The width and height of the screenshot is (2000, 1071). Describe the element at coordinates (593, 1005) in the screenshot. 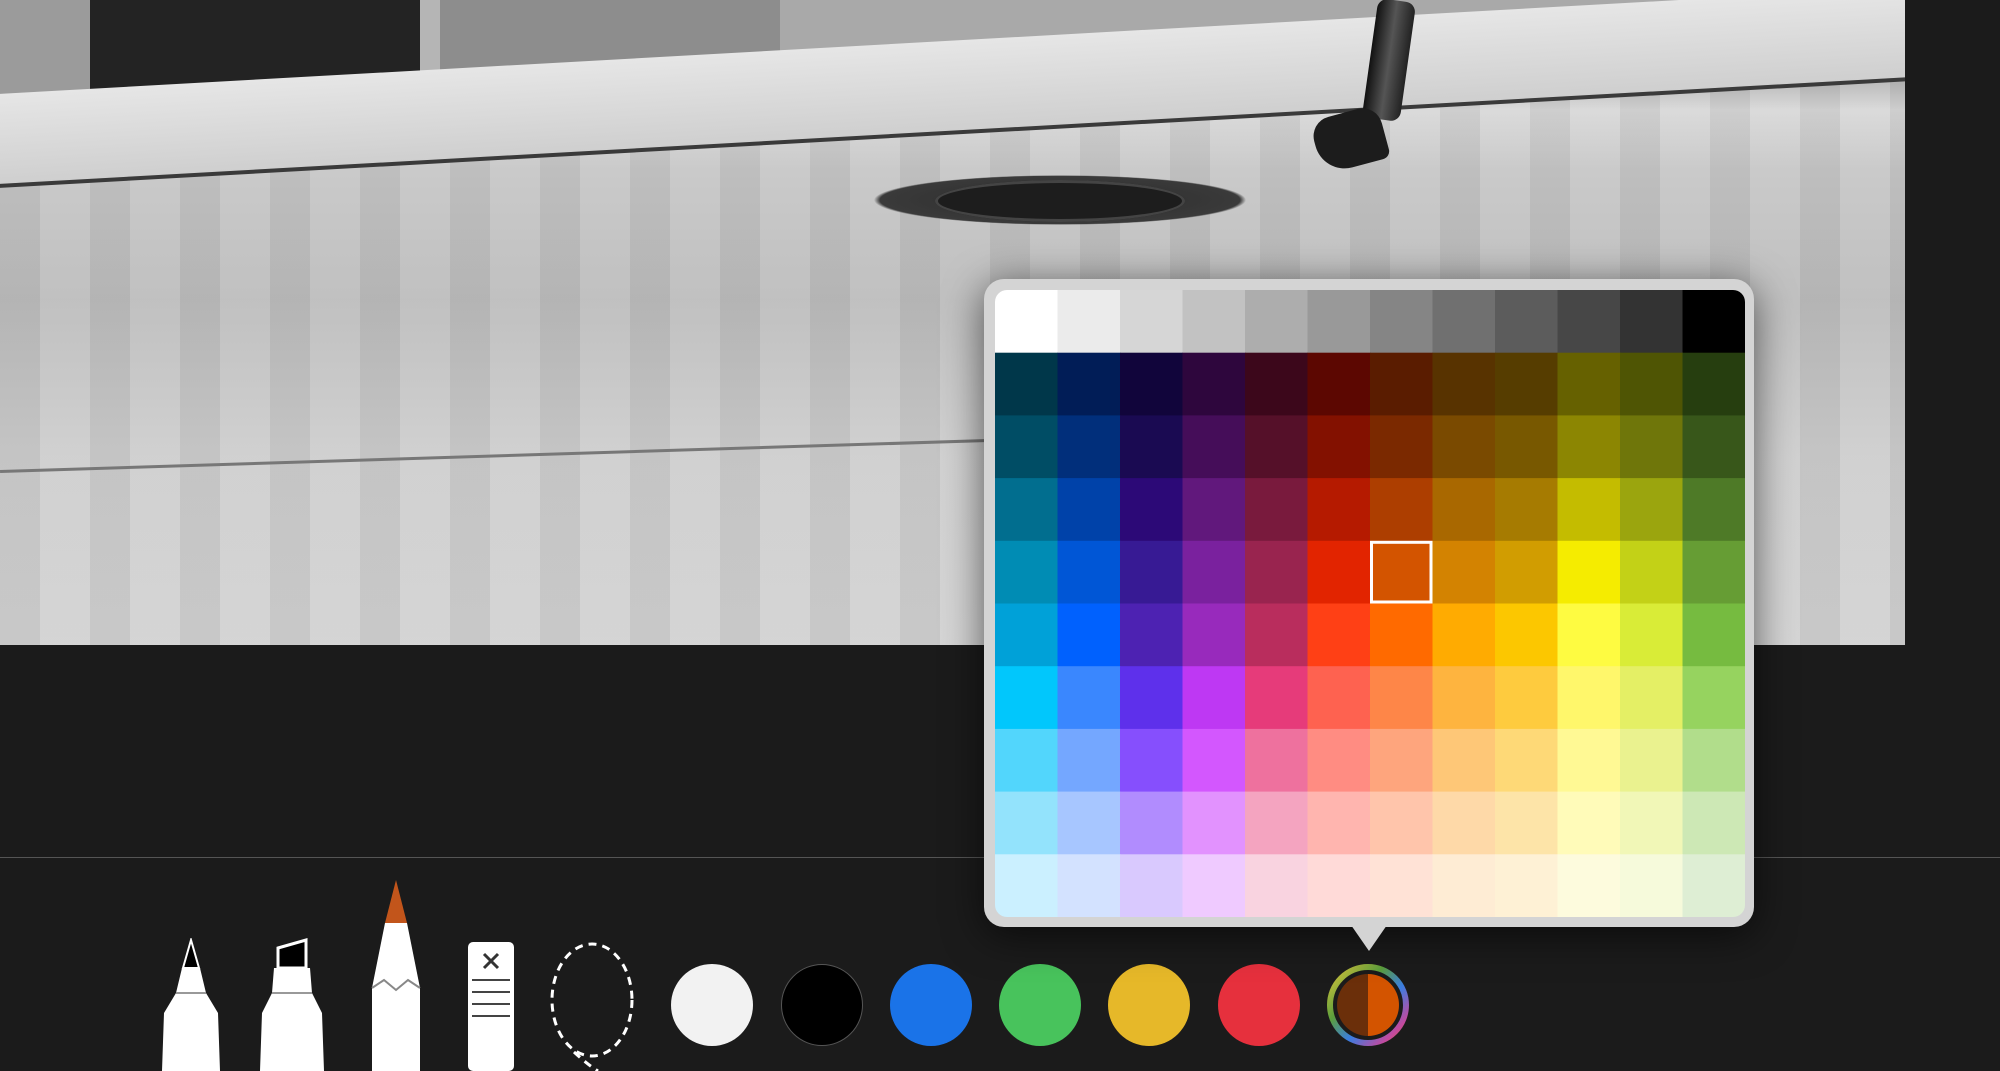

I see `lasso-icon` at that location.